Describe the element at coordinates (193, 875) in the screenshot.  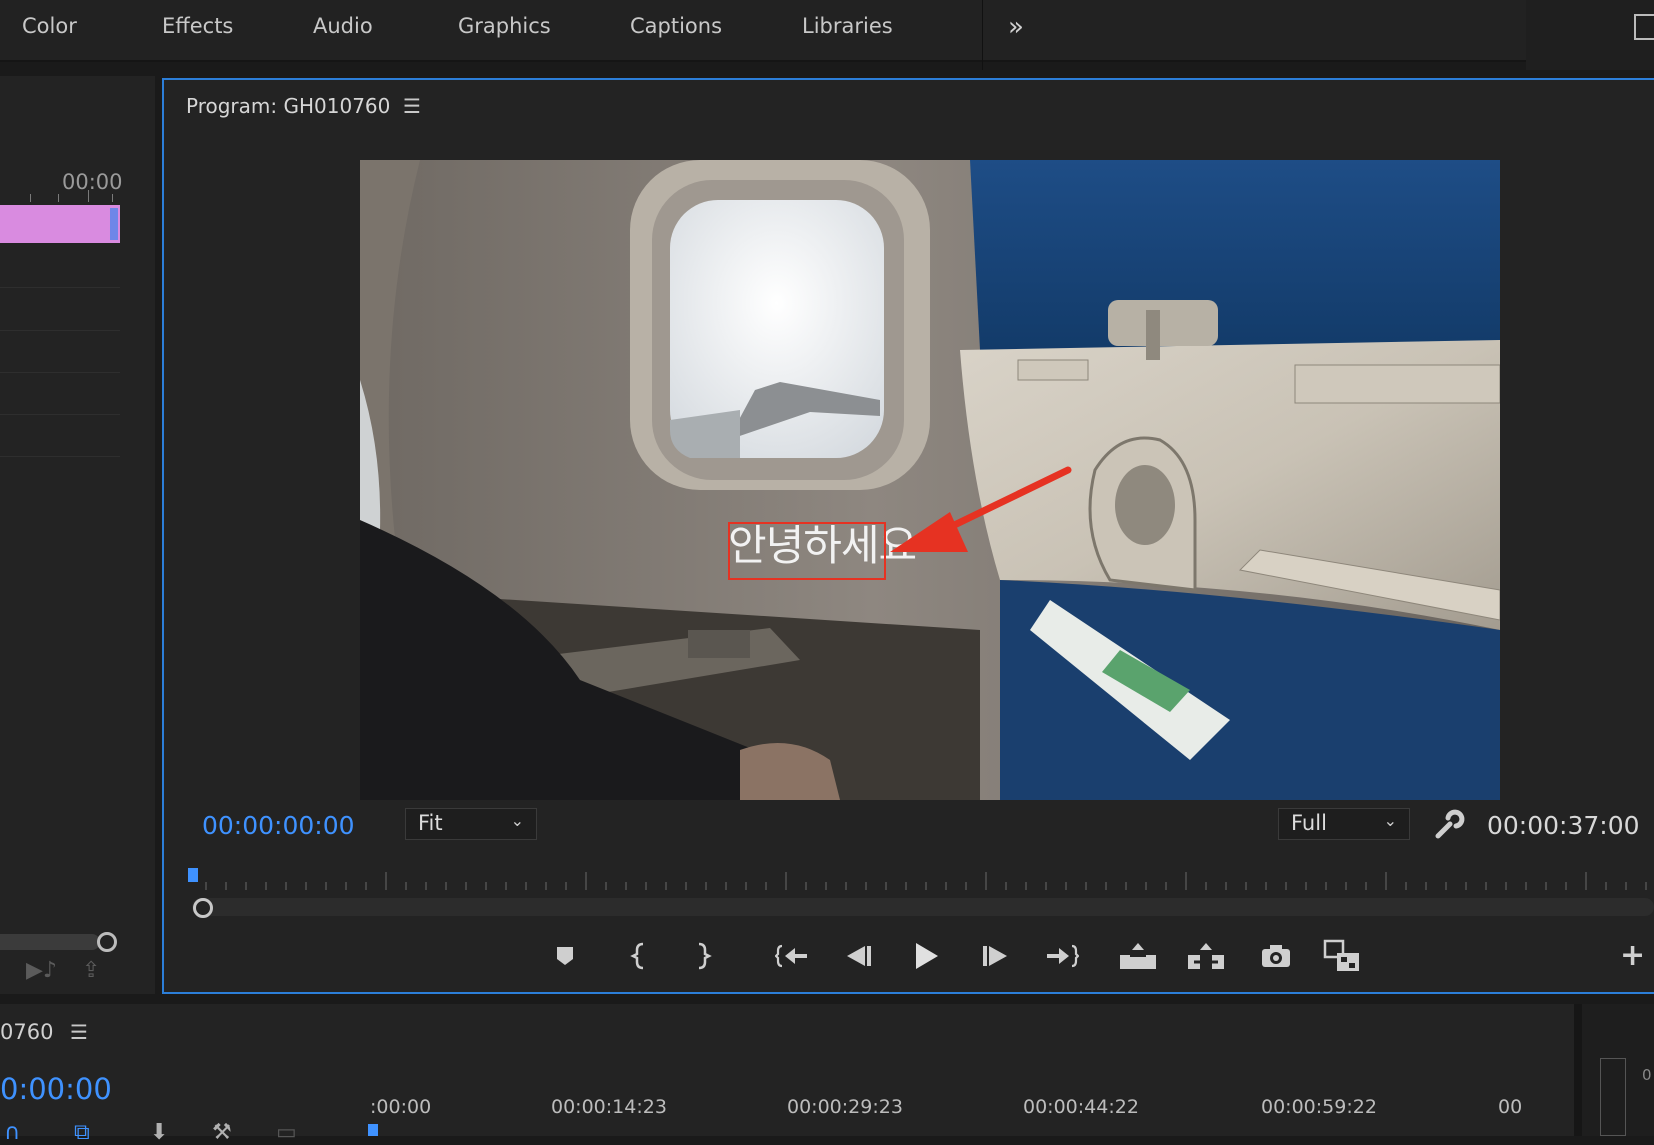
I see `playhead-marker` at that location.